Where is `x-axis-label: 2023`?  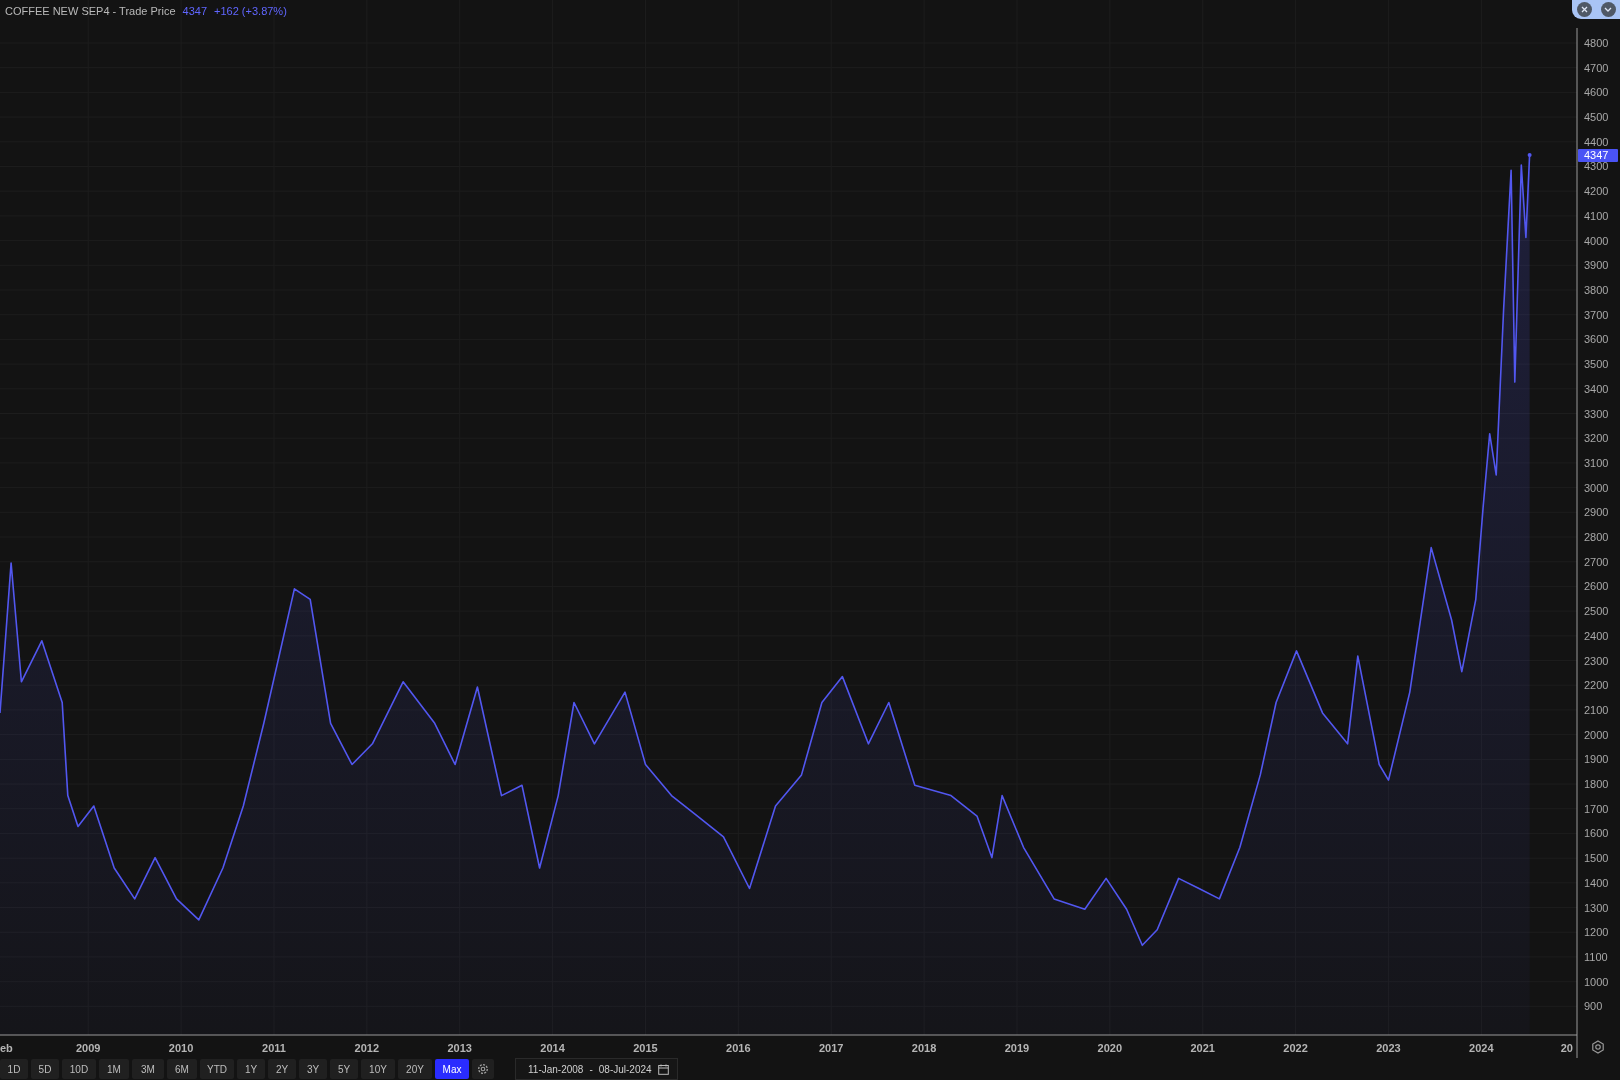
x-axis-label: 2023 is located at coordinates (1388, 1048).